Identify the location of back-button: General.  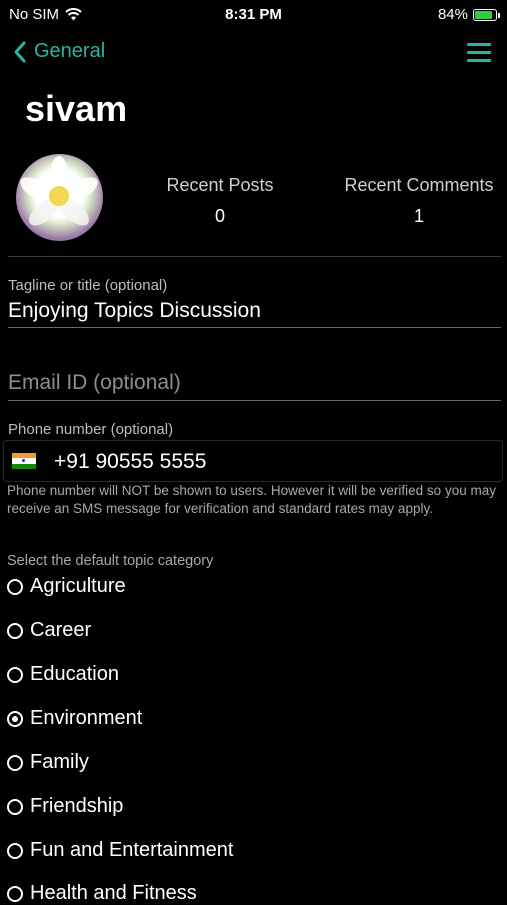
(59, 51).